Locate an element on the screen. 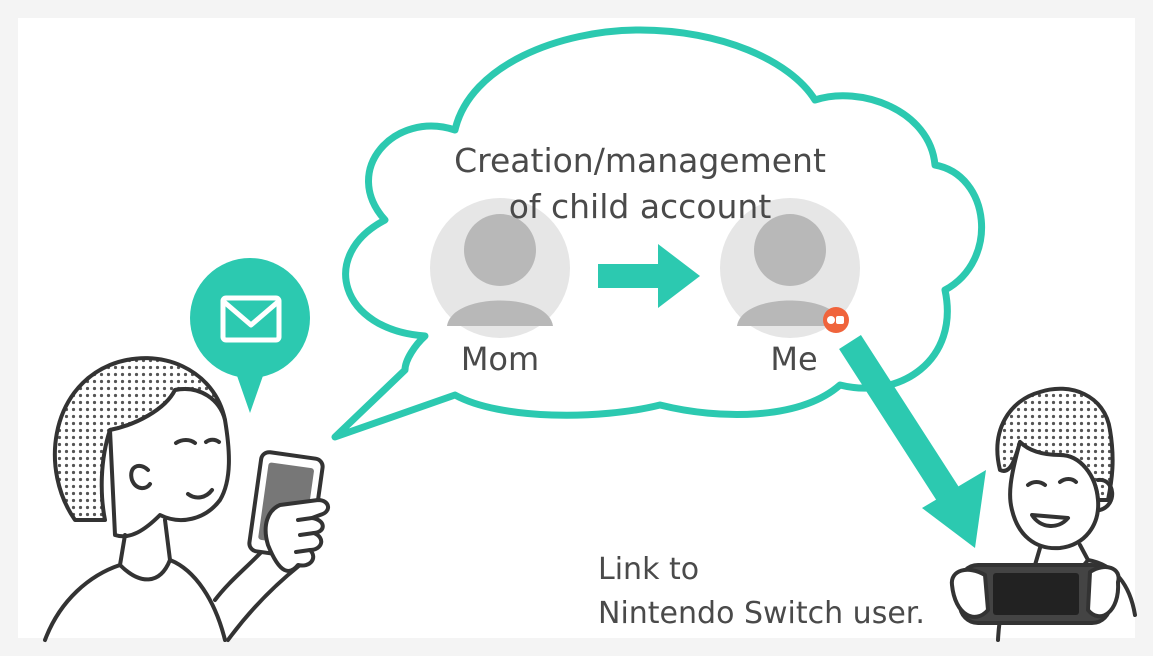 The width and height of the screenshot is (1153, 656). child-account-badge-icon is located at coordinates (836, 320).